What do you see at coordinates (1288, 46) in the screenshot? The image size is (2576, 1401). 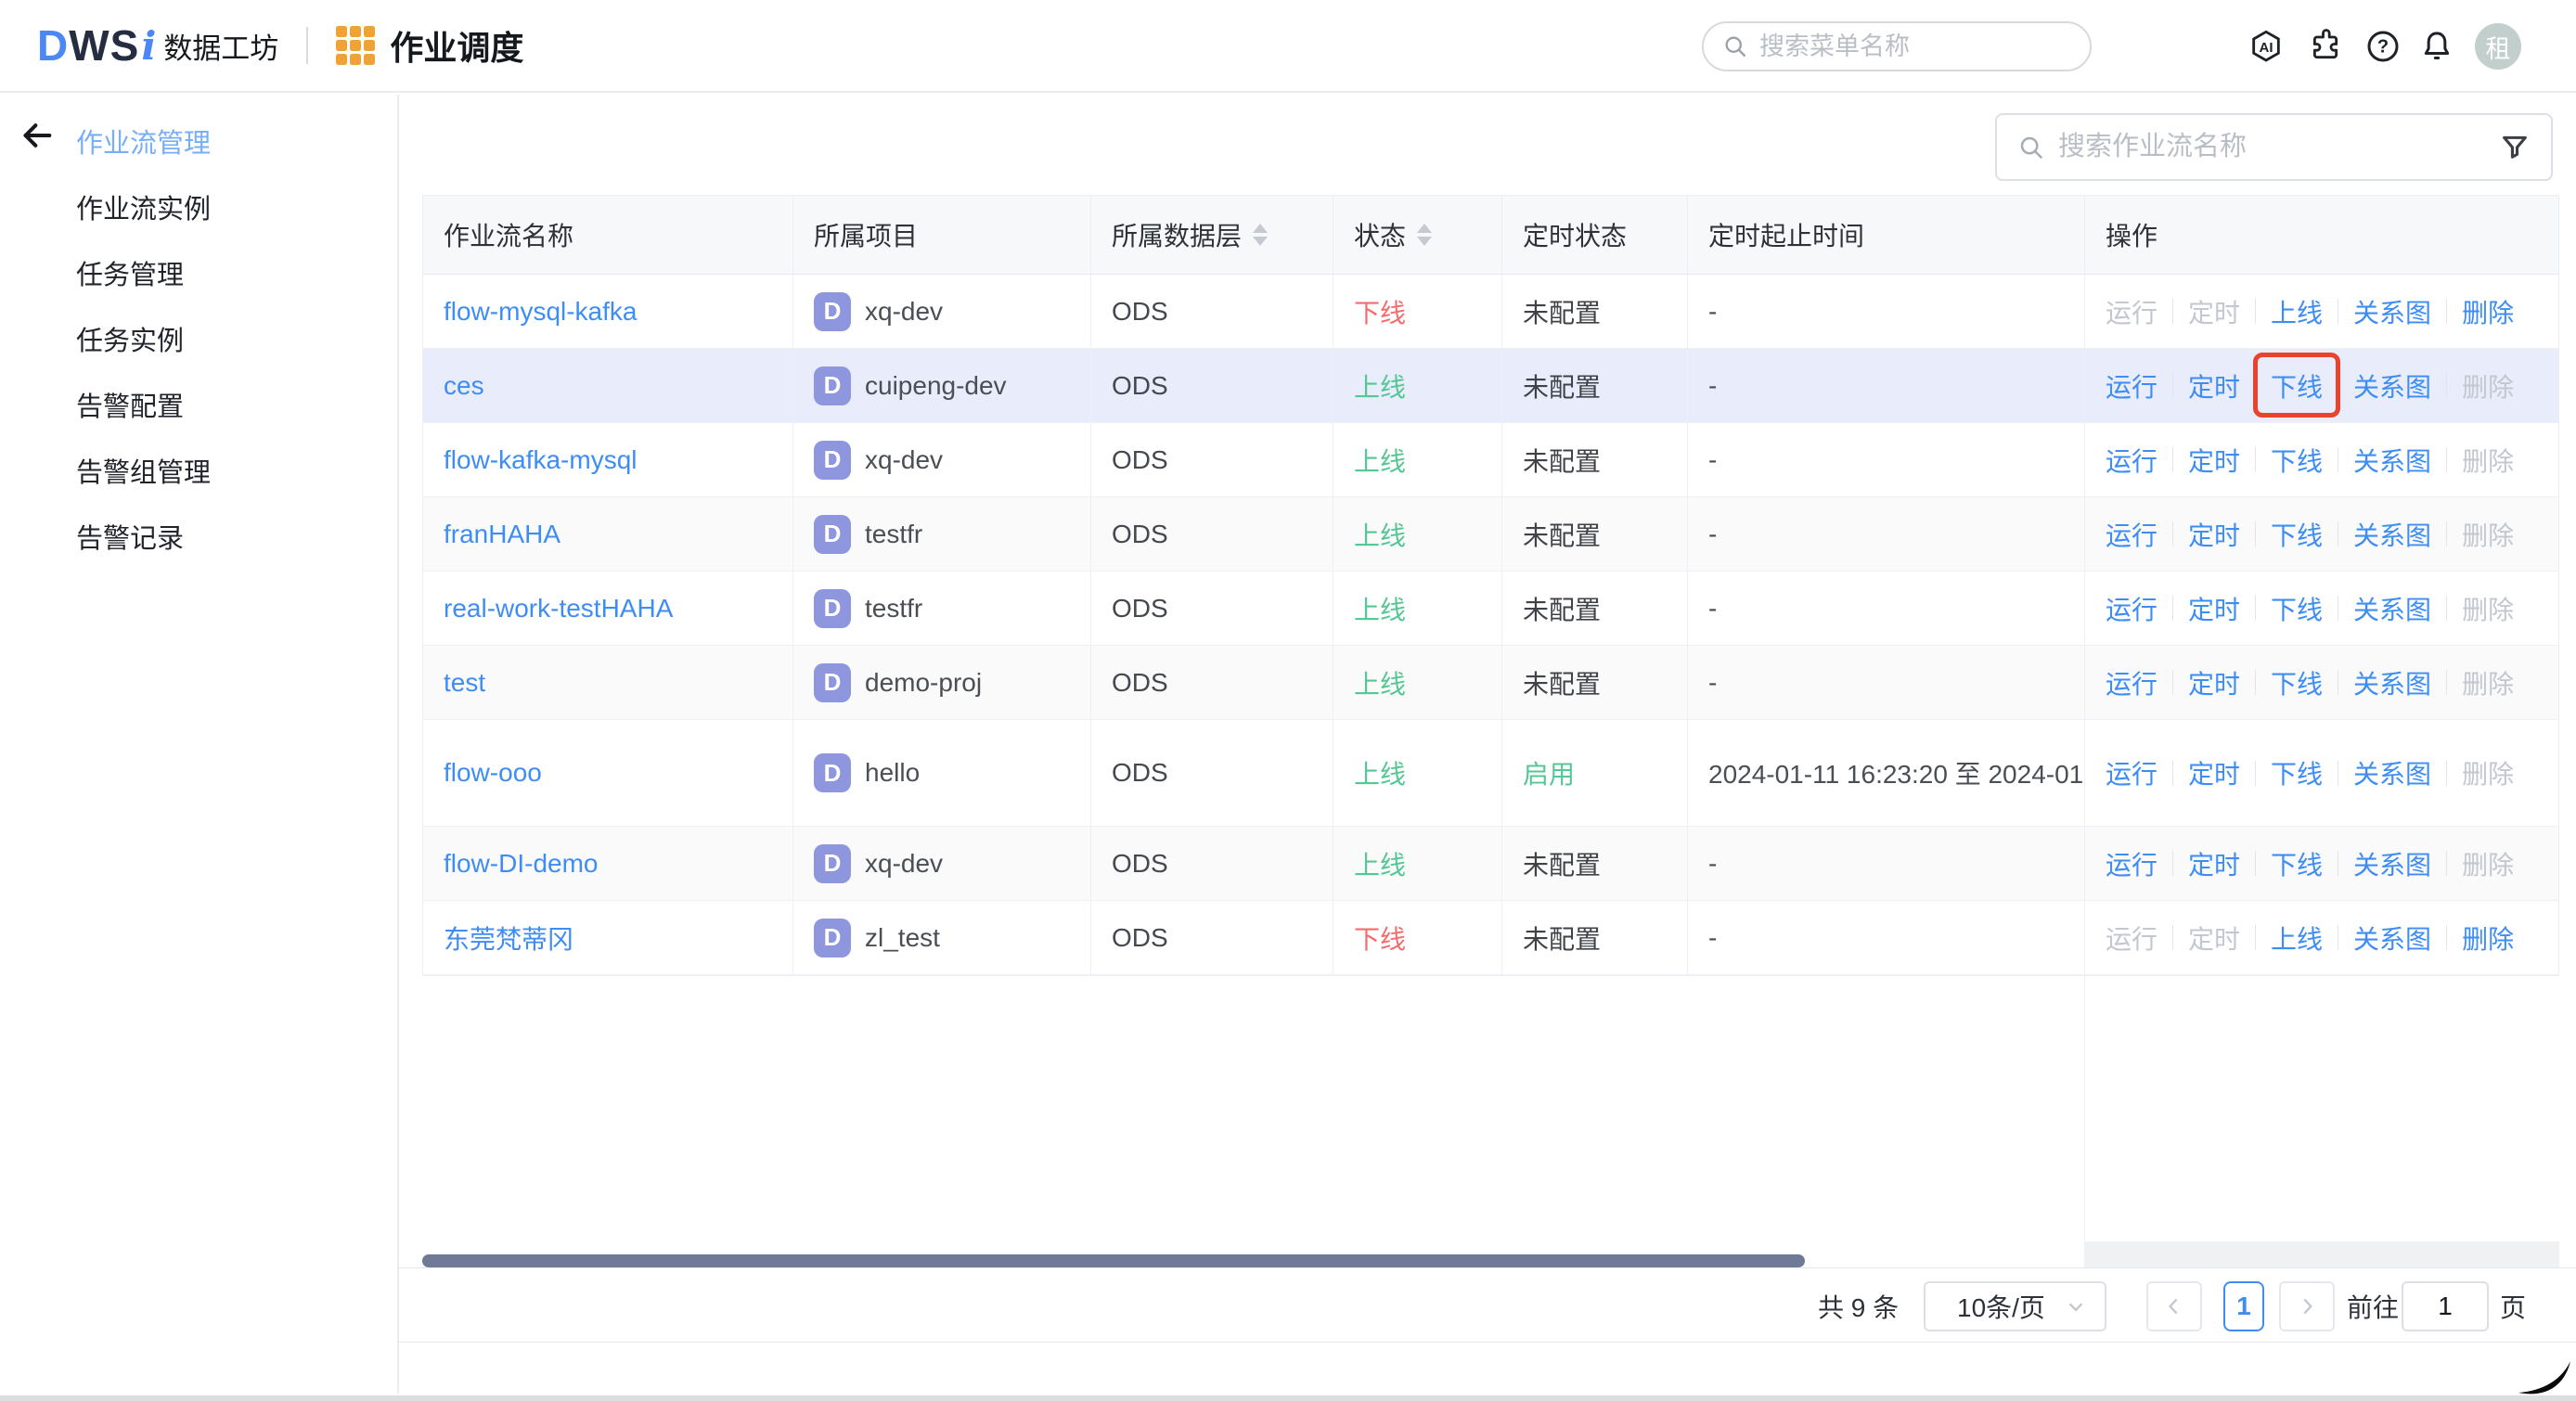 I see `top-bar: DWSi 数据工坊 作业调度 AI ? 租` at bounding box center [1288, 46].